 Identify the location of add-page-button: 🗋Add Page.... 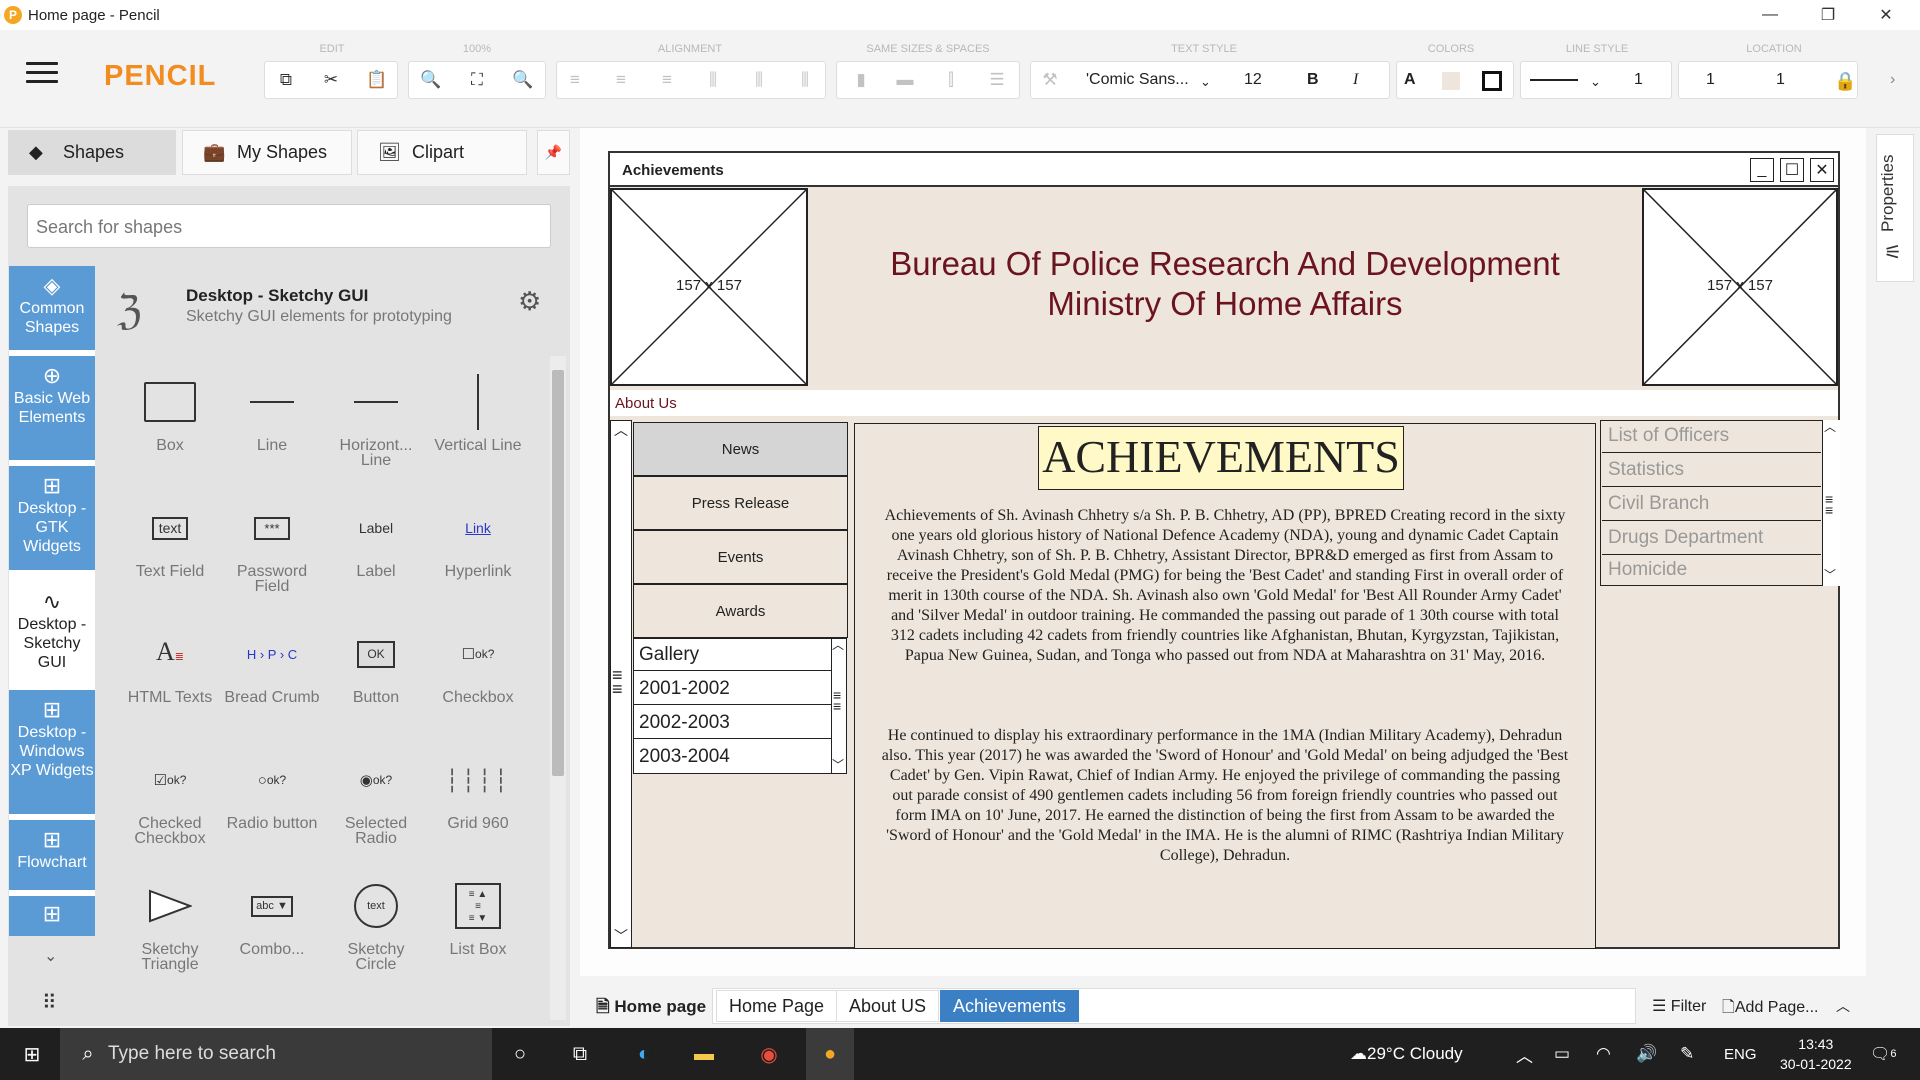
(1770, 1009).